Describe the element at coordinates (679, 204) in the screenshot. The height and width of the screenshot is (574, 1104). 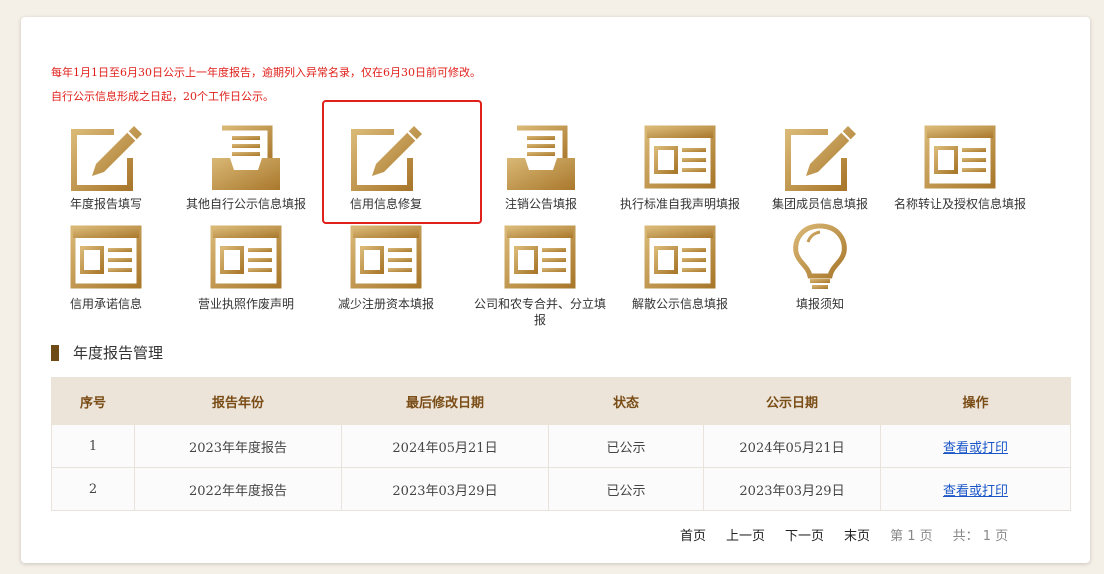
I see `tile-label: 执行标准自我声明填报` at that location.